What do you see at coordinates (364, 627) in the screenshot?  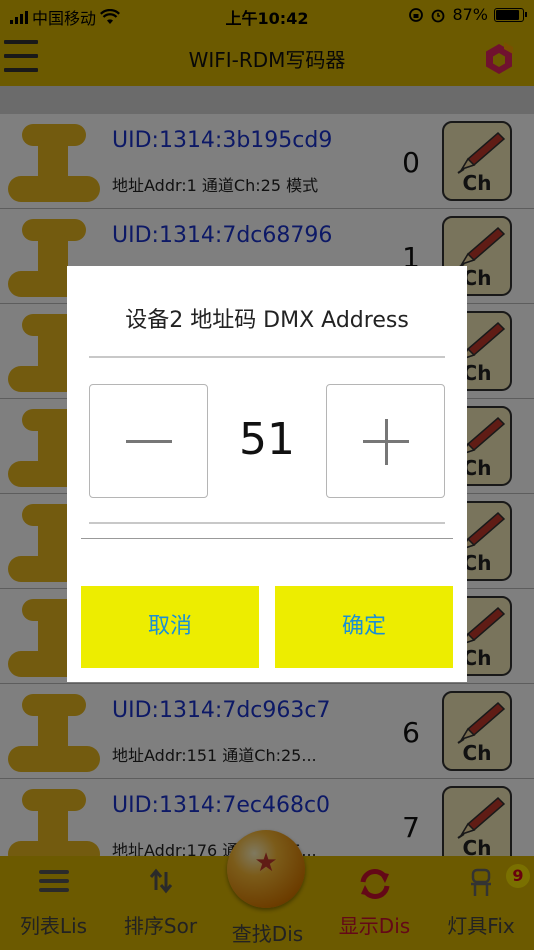 I see `confirm-button: 确定` at bounding box center [364, 627].